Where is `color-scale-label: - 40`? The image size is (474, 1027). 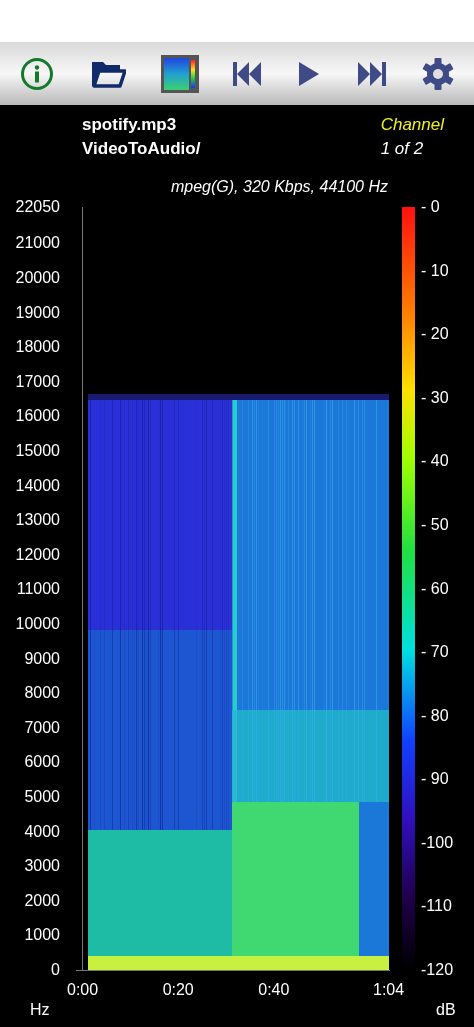 color-scale-label: - 40 is located at coordinates (435, 461).